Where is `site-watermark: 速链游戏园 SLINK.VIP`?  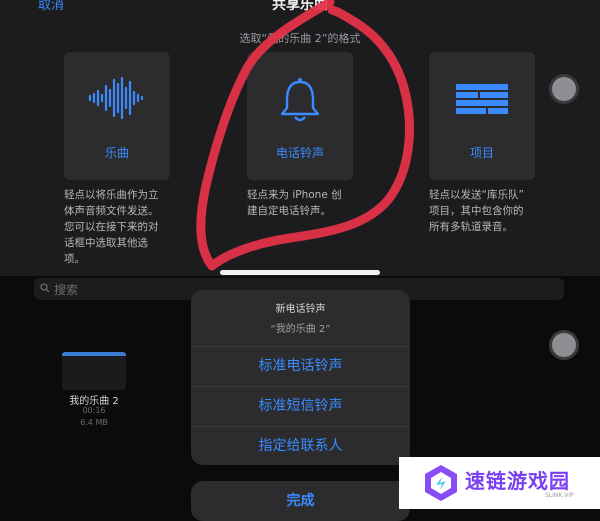
site-watermark: 速链游戏园 SLINK.VIP is located at coordinates (499, 483).